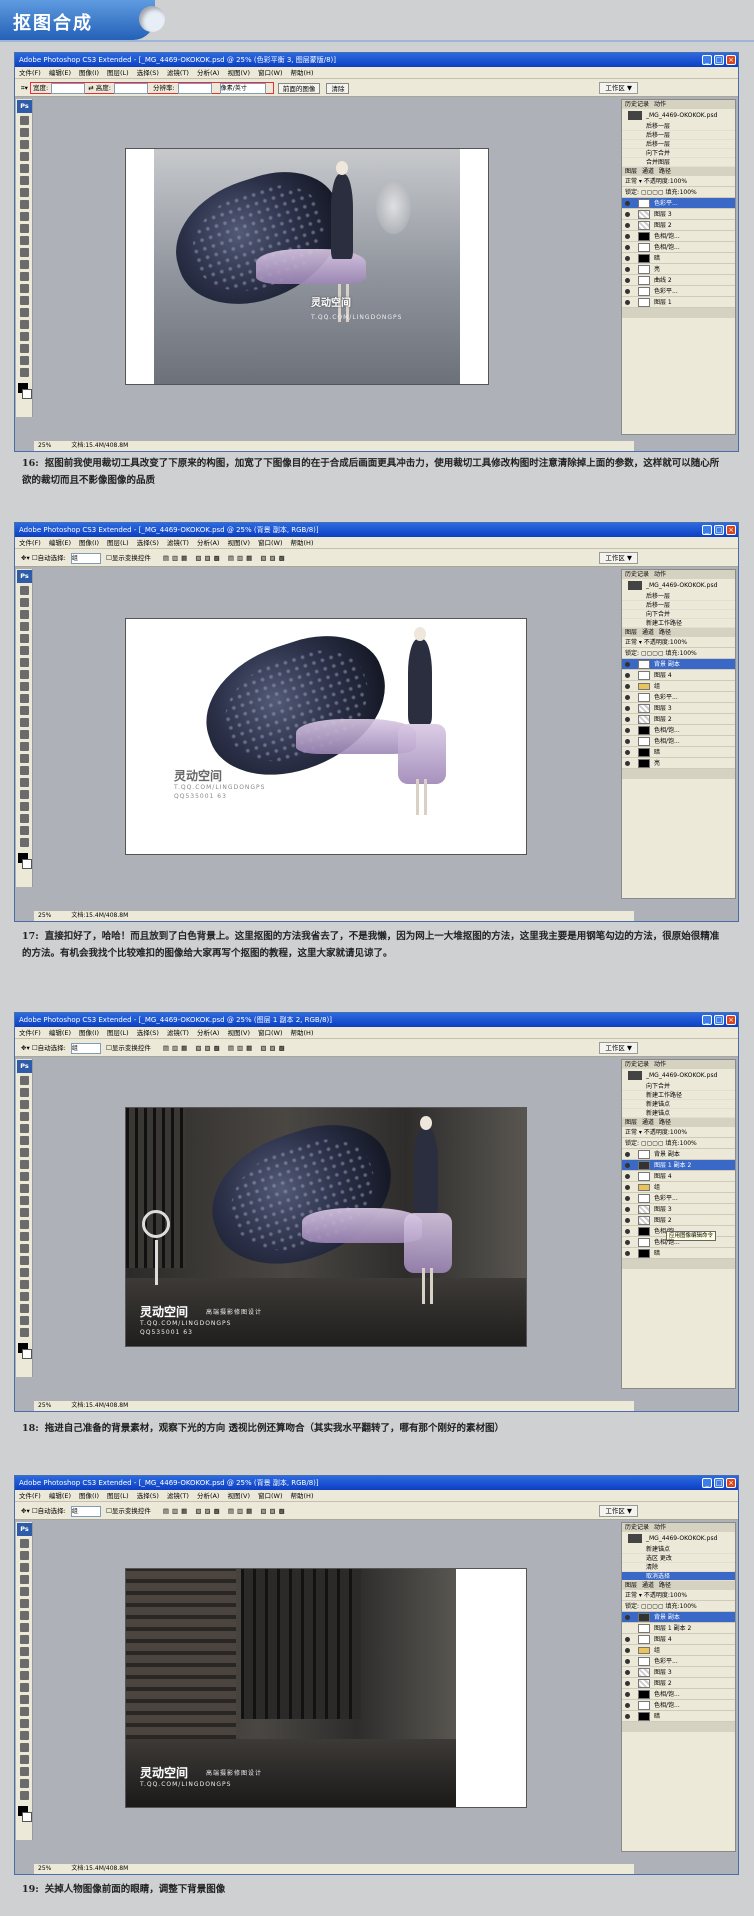  Describe the element at coordinates (60, 73) in the screenshot. I see `menu-edit: 编辑(E)` at that location.